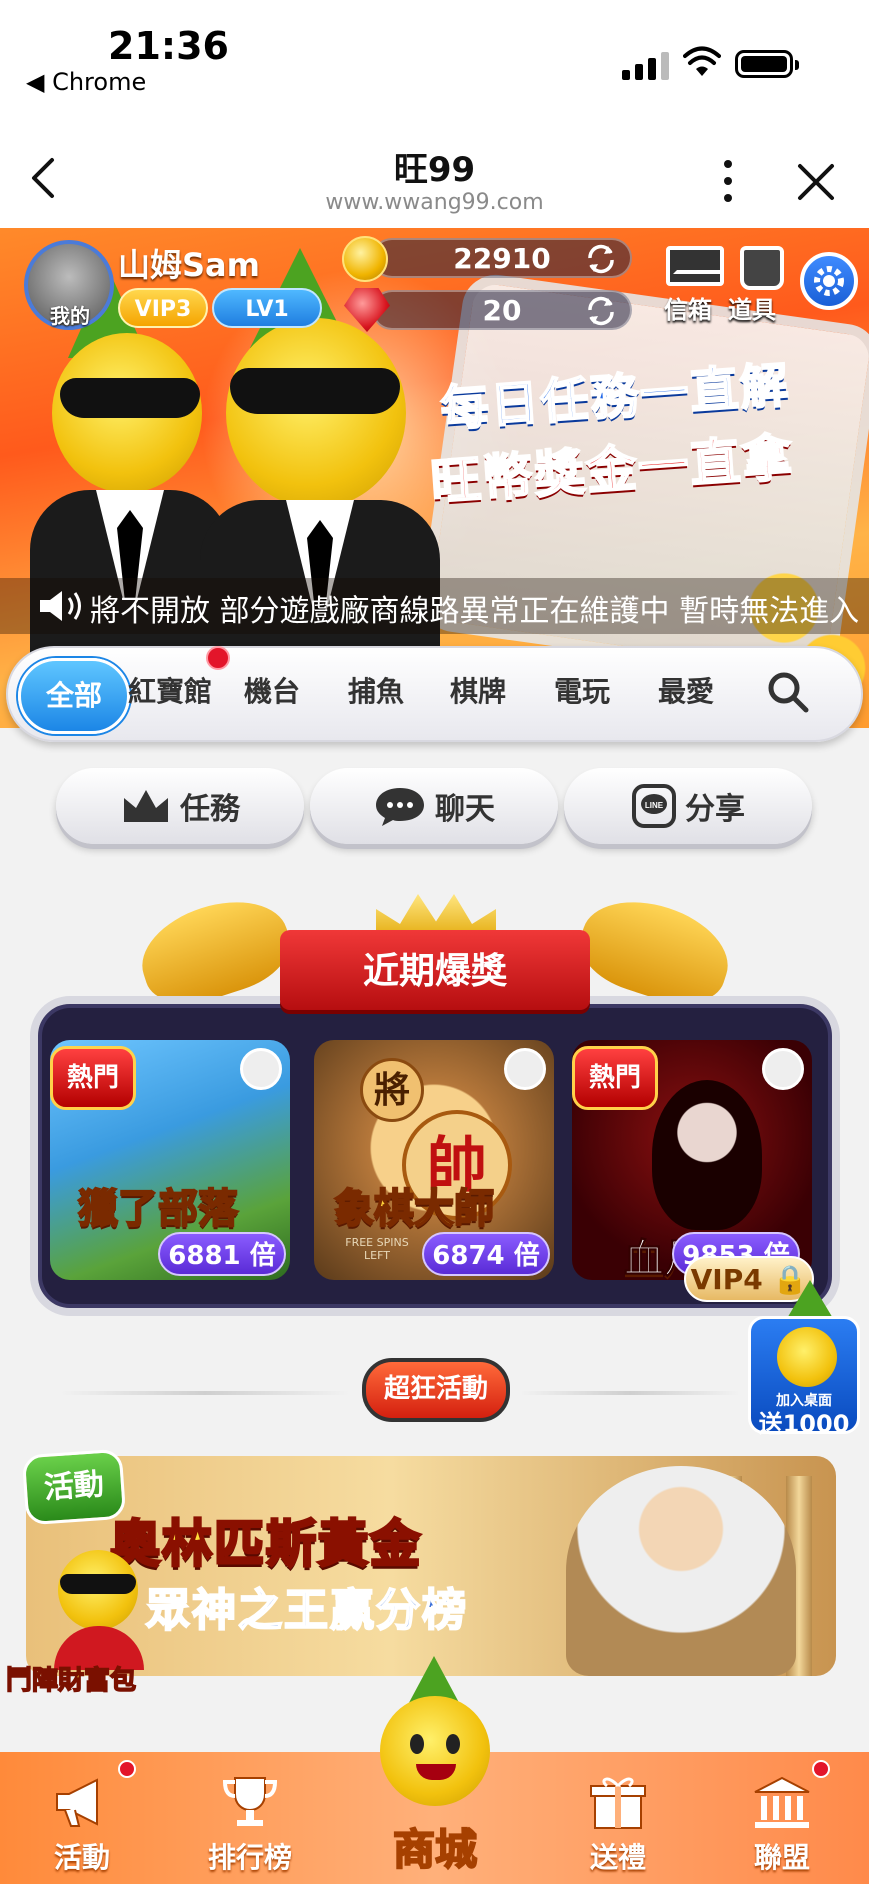  I want to click on nav-gifts-label: 送禮, so click(617, 1857).